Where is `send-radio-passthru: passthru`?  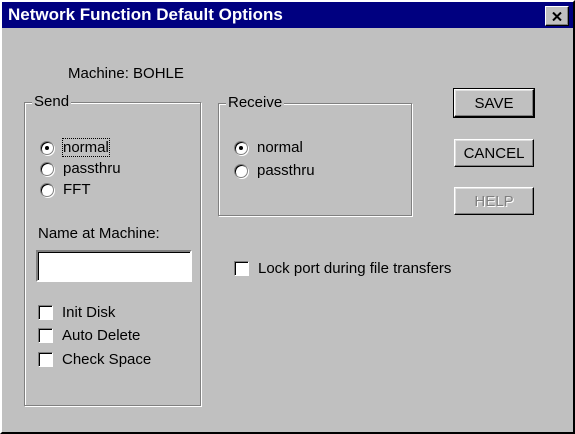 send-radio-passthru: passthru is located at coordinates (80, 168).